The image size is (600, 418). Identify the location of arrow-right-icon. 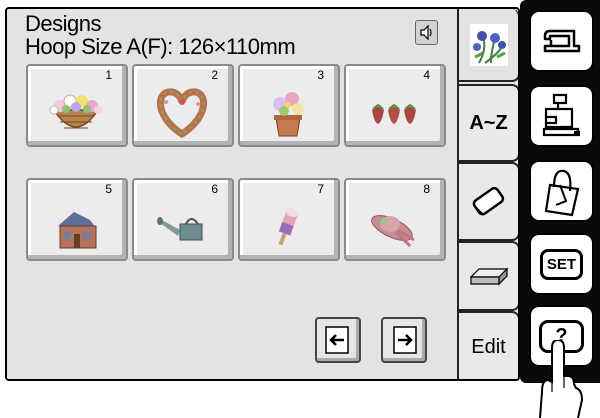
(405, 340).